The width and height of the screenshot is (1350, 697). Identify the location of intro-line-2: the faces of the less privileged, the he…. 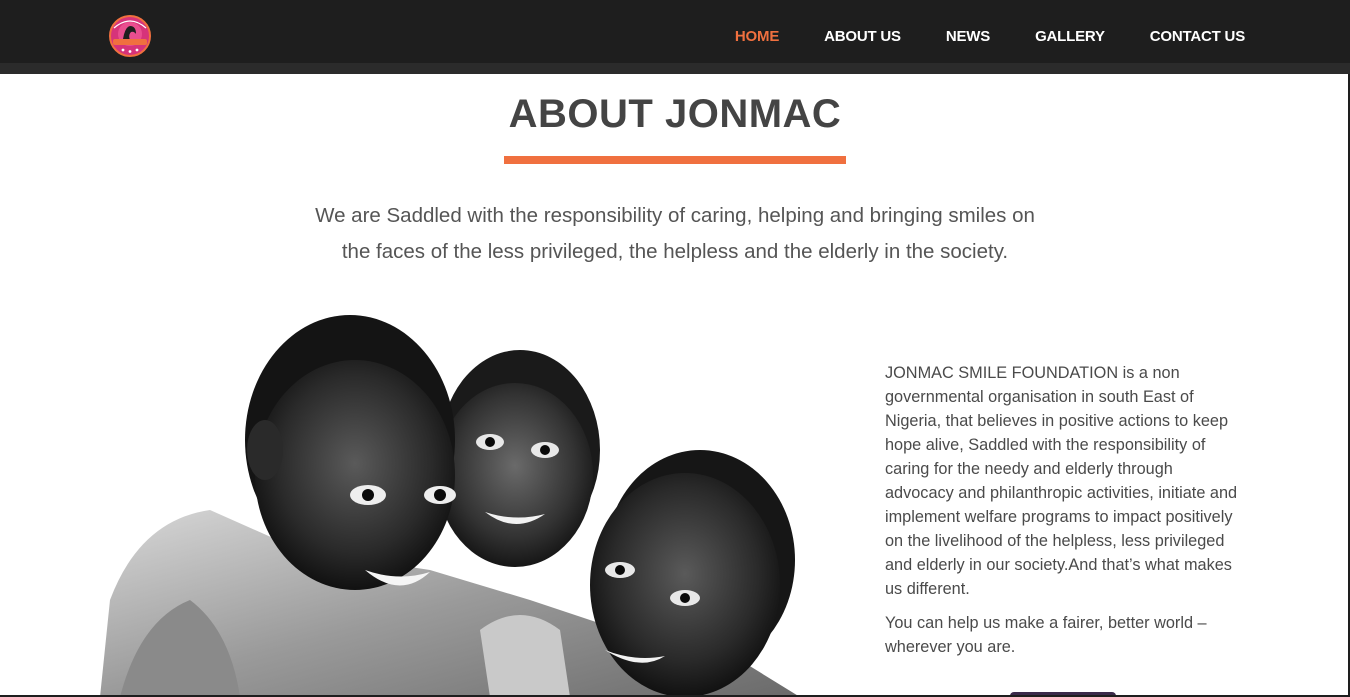
(675, 251).